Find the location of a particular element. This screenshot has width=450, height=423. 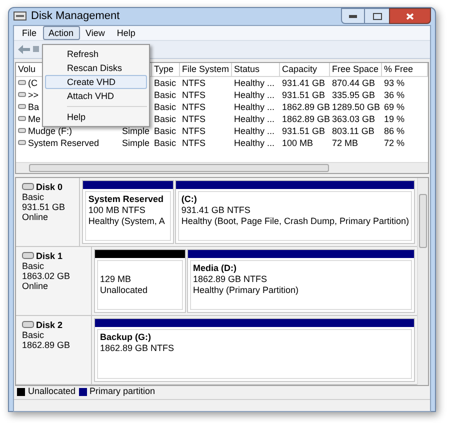

table-cell: 870.44 GB is located at coordinates (354, 82).